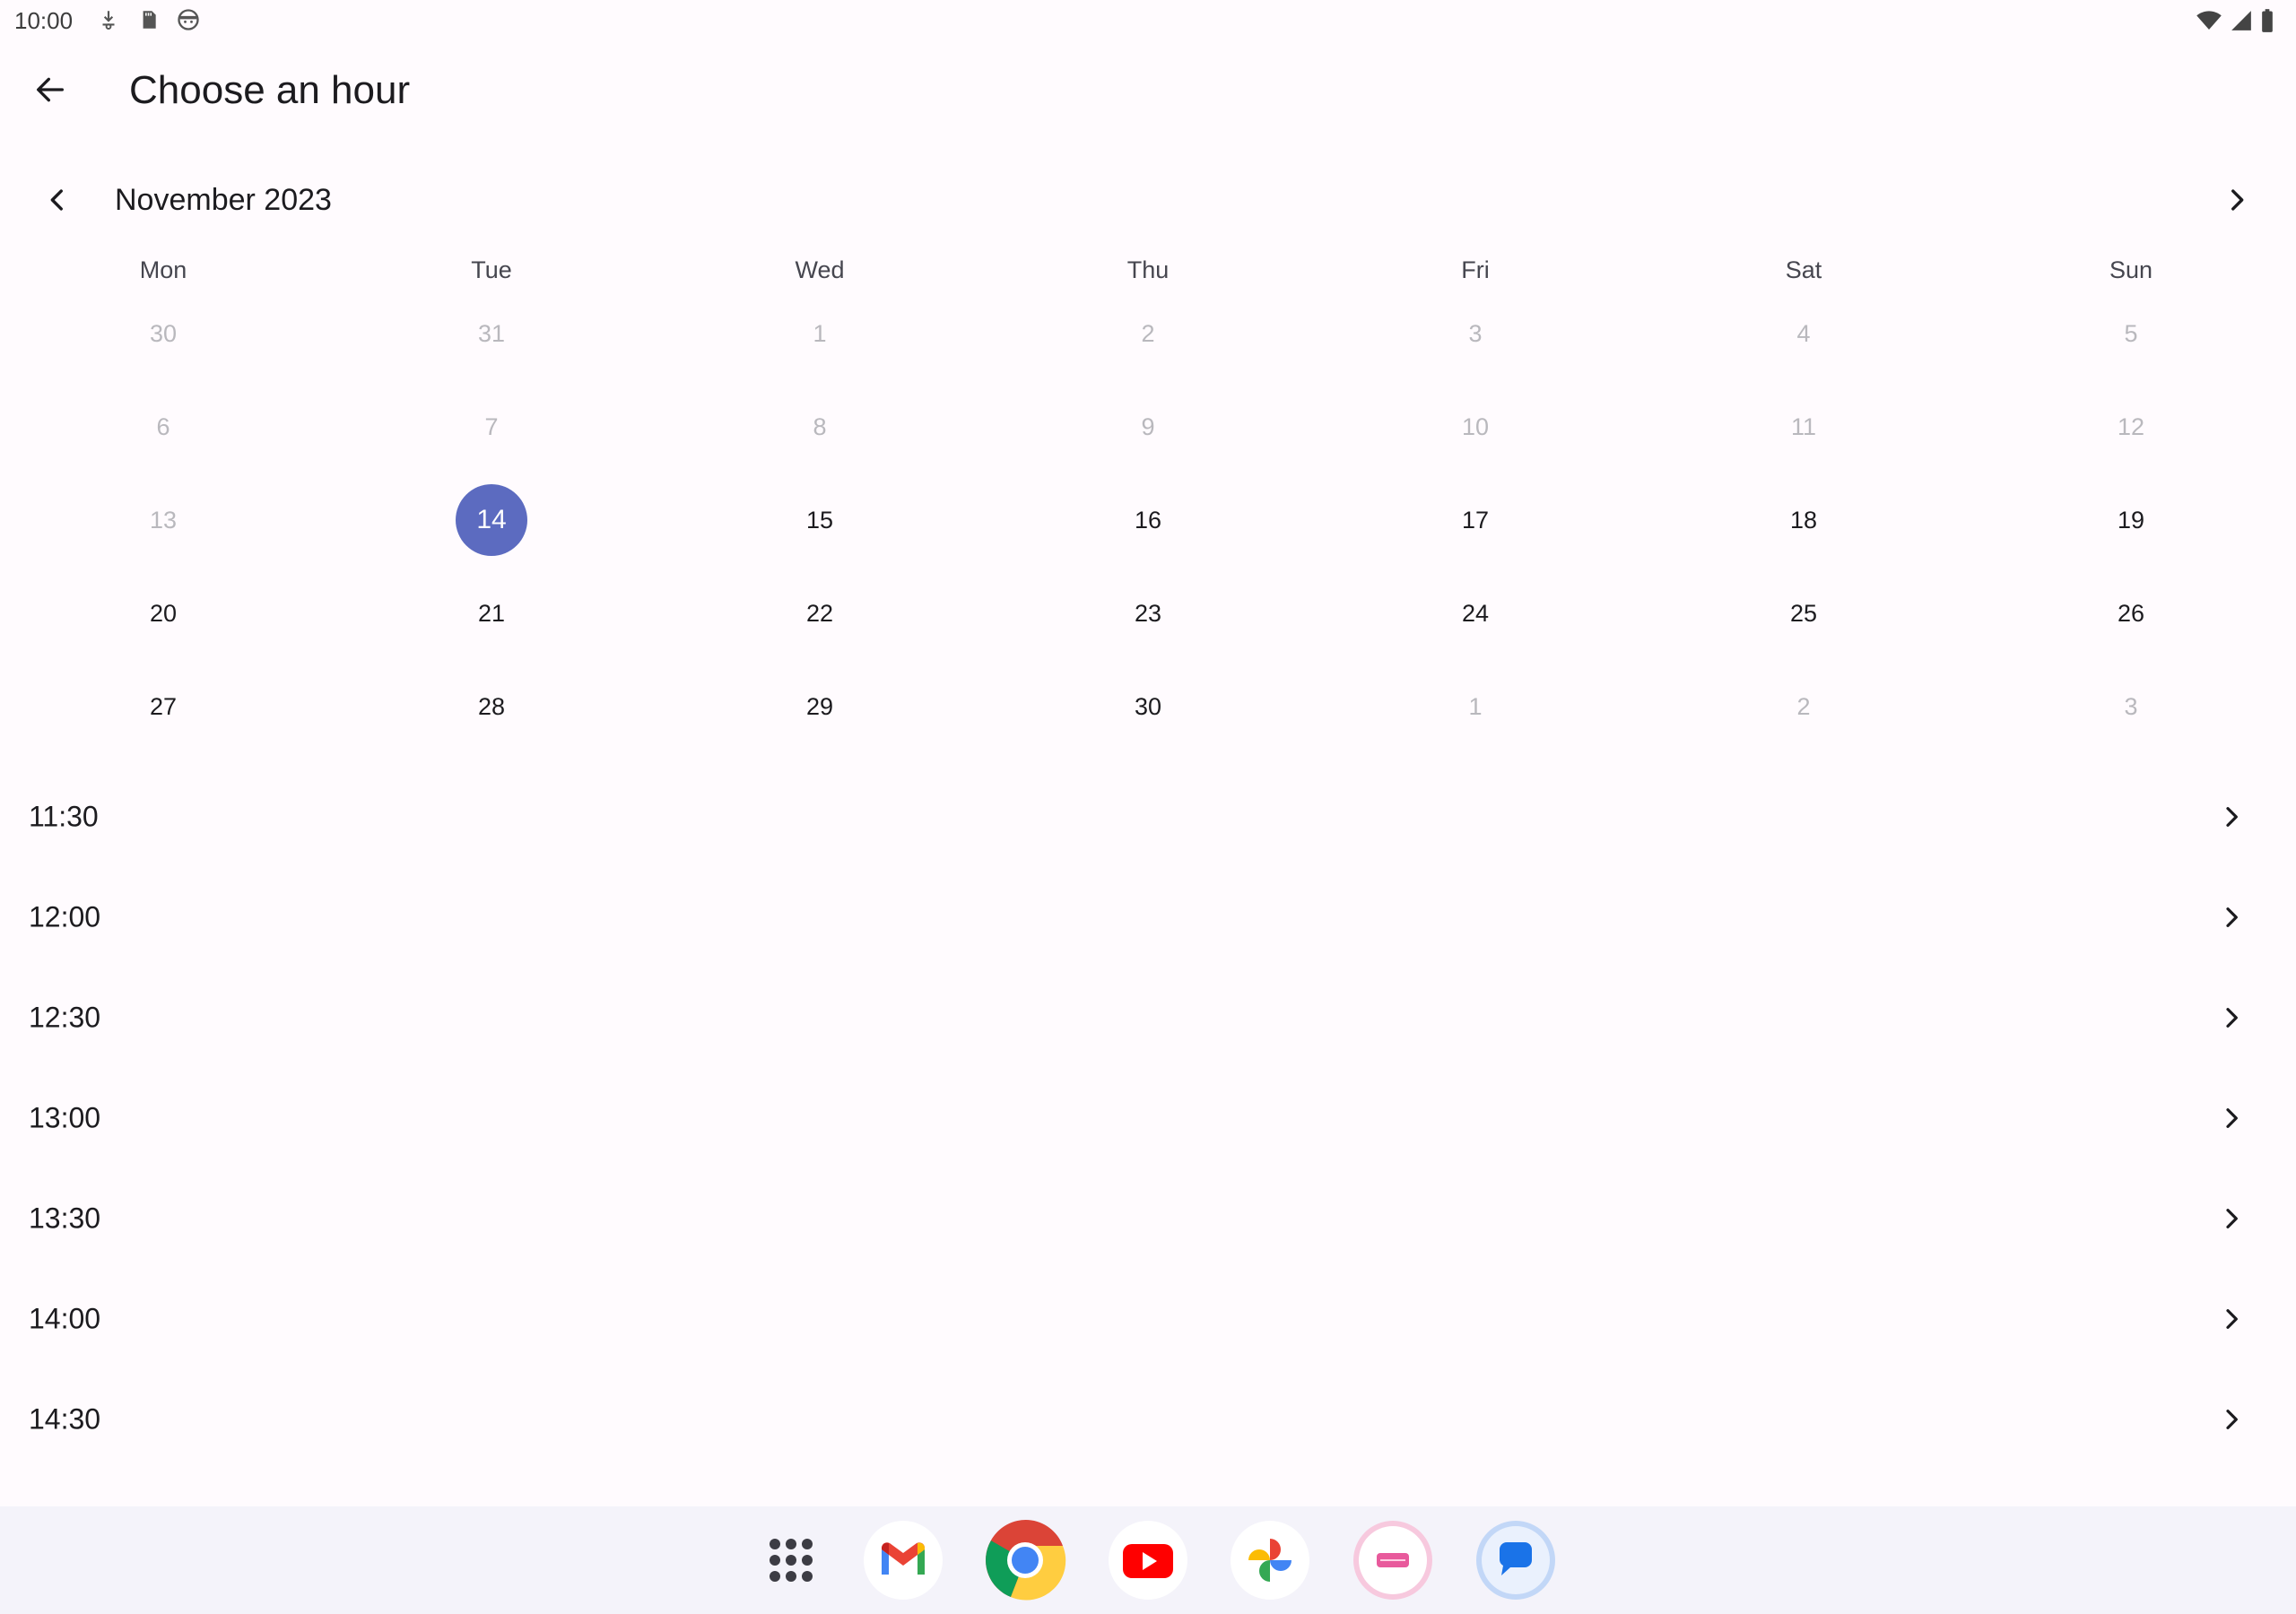 The width and height of the screenshot is (2296, 1614). What do you see at coordinates (1803, 426) in the screenshot?
I see `calendar-day: 11` at bounding box center [1803, 426].